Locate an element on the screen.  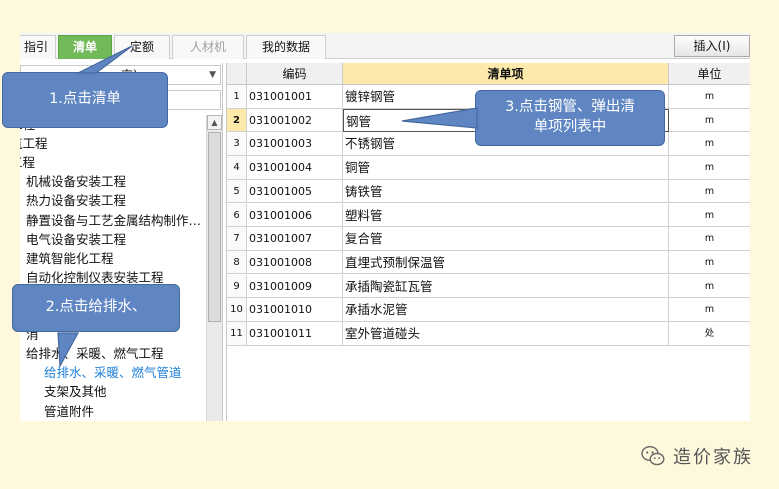
watermark-text: 造价家族 is located at coordinates (713, 457).